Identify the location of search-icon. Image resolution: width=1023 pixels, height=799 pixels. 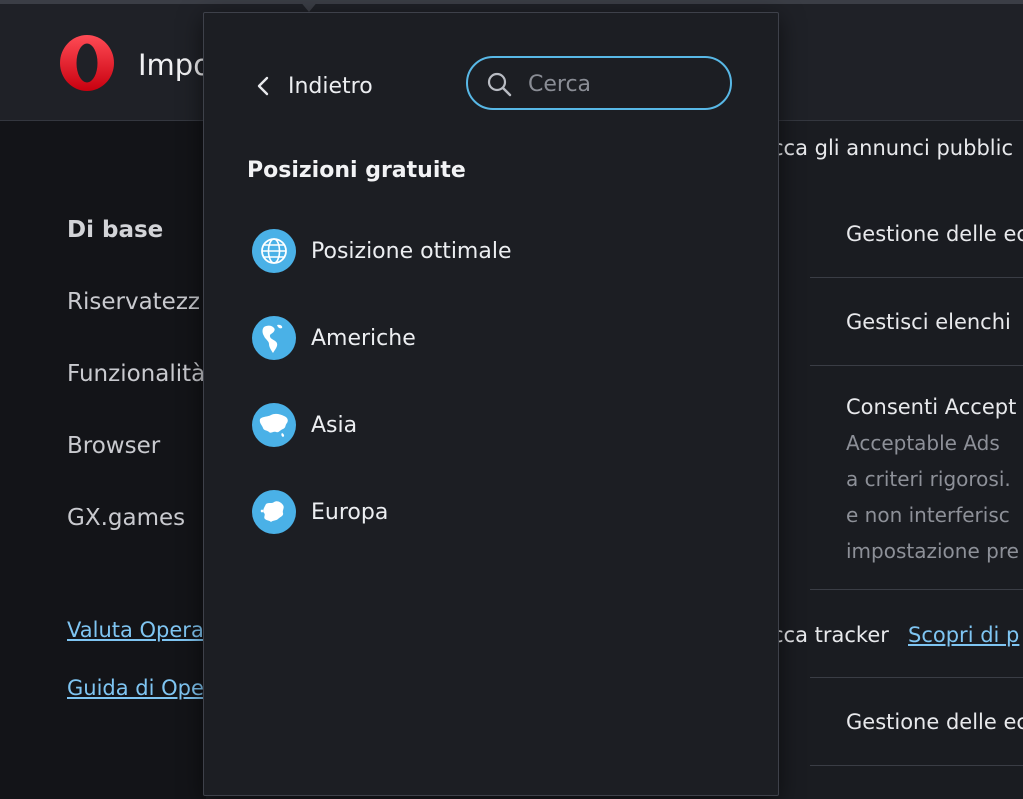
(499, 84).